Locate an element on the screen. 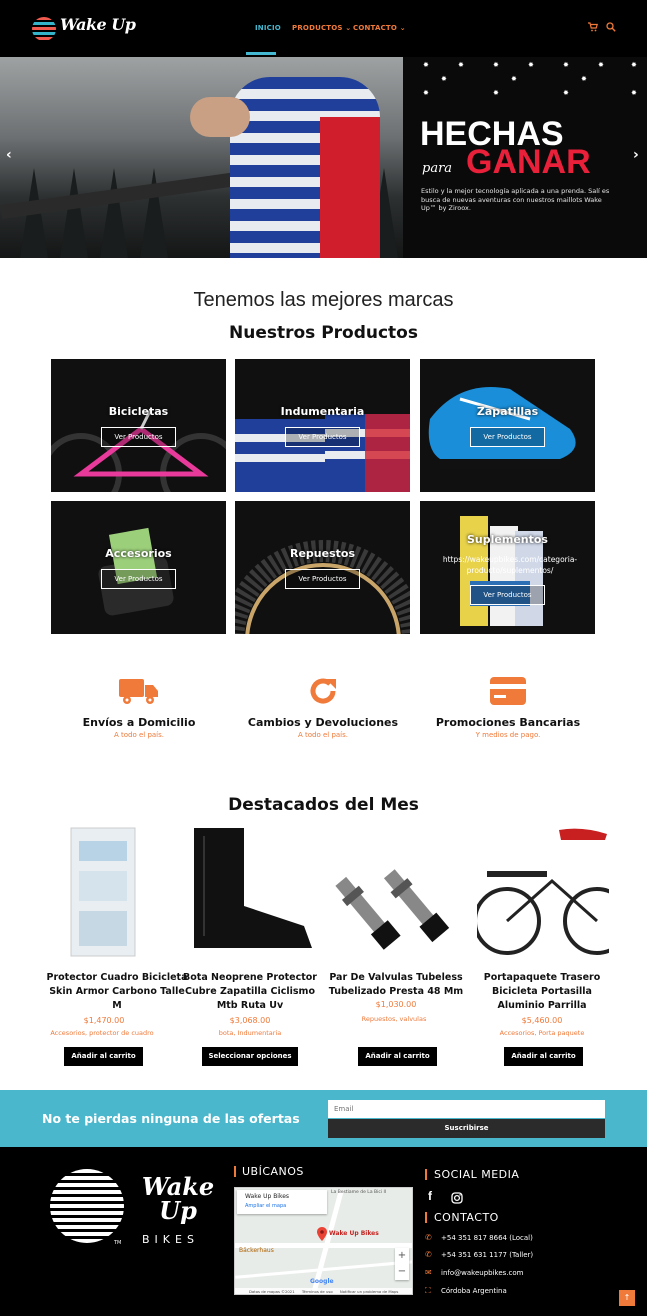 Image resolution: width=647 pixels, height=1316 pixels. product-price: $3,068.00 is located at coordinates (250, 1020).